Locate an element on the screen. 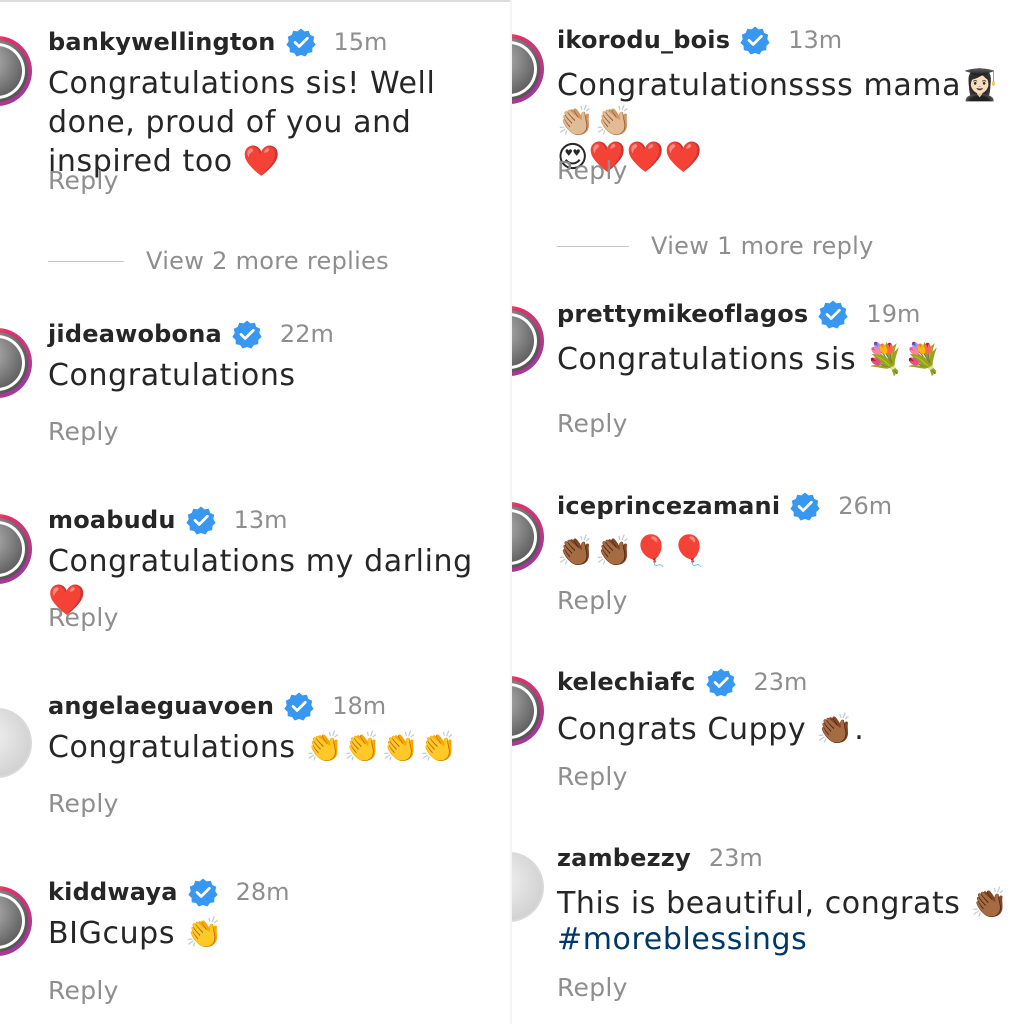 The image size is (1024, 1024). username: kelechiafc is located at coordinates (626, 682).